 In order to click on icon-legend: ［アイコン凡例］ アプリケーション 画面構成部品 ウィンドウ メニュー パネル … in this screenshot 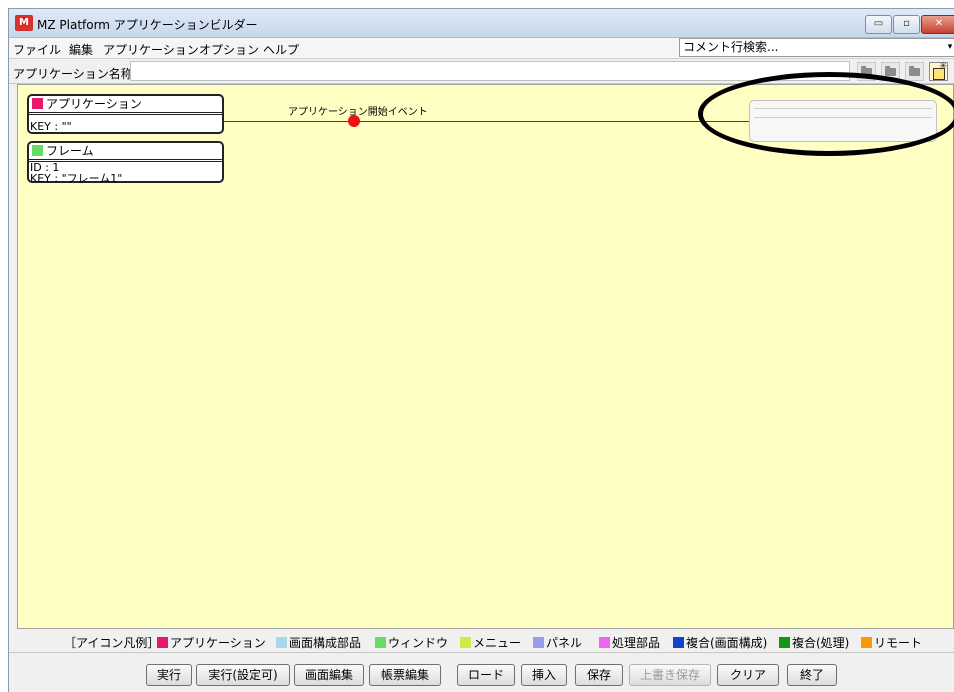, I will do `click(481, 641)`.